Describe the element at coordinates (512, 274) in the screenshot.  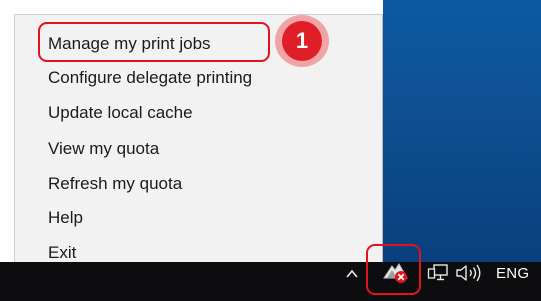
I see `language-indicator: ENG` at that location.